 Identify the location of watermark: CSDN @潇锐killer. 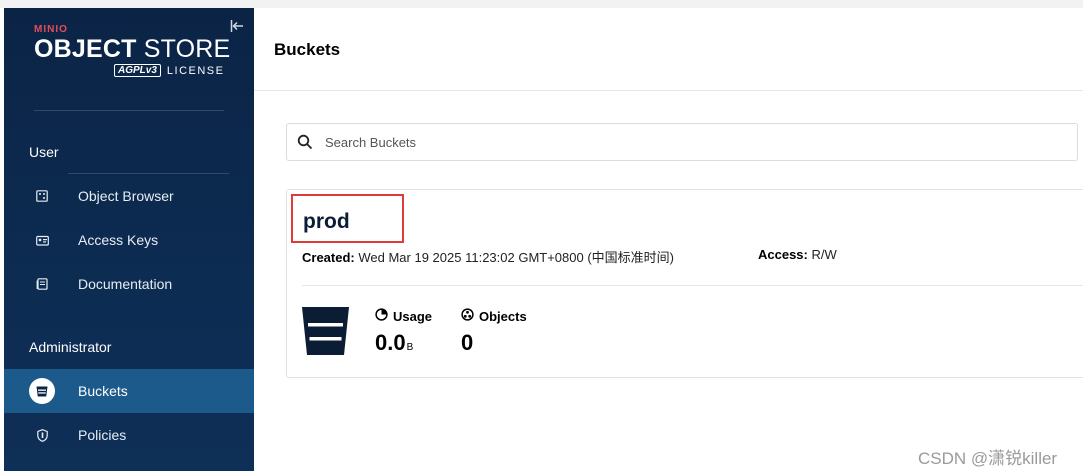
(988, 458).